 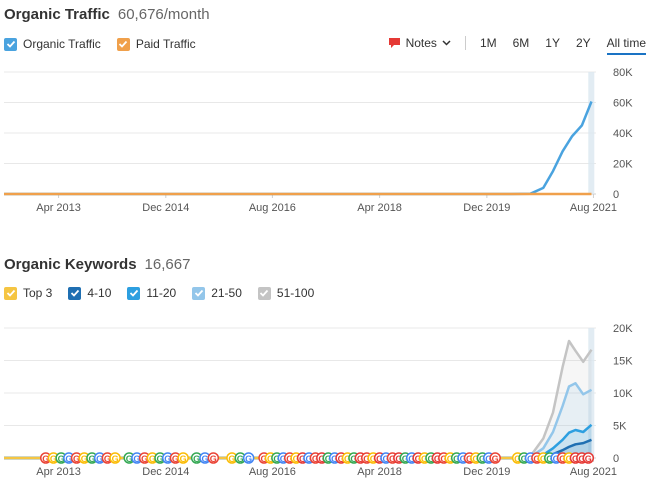 I want to click on legend-21-50: 21-50, so click(x=217, y=293).